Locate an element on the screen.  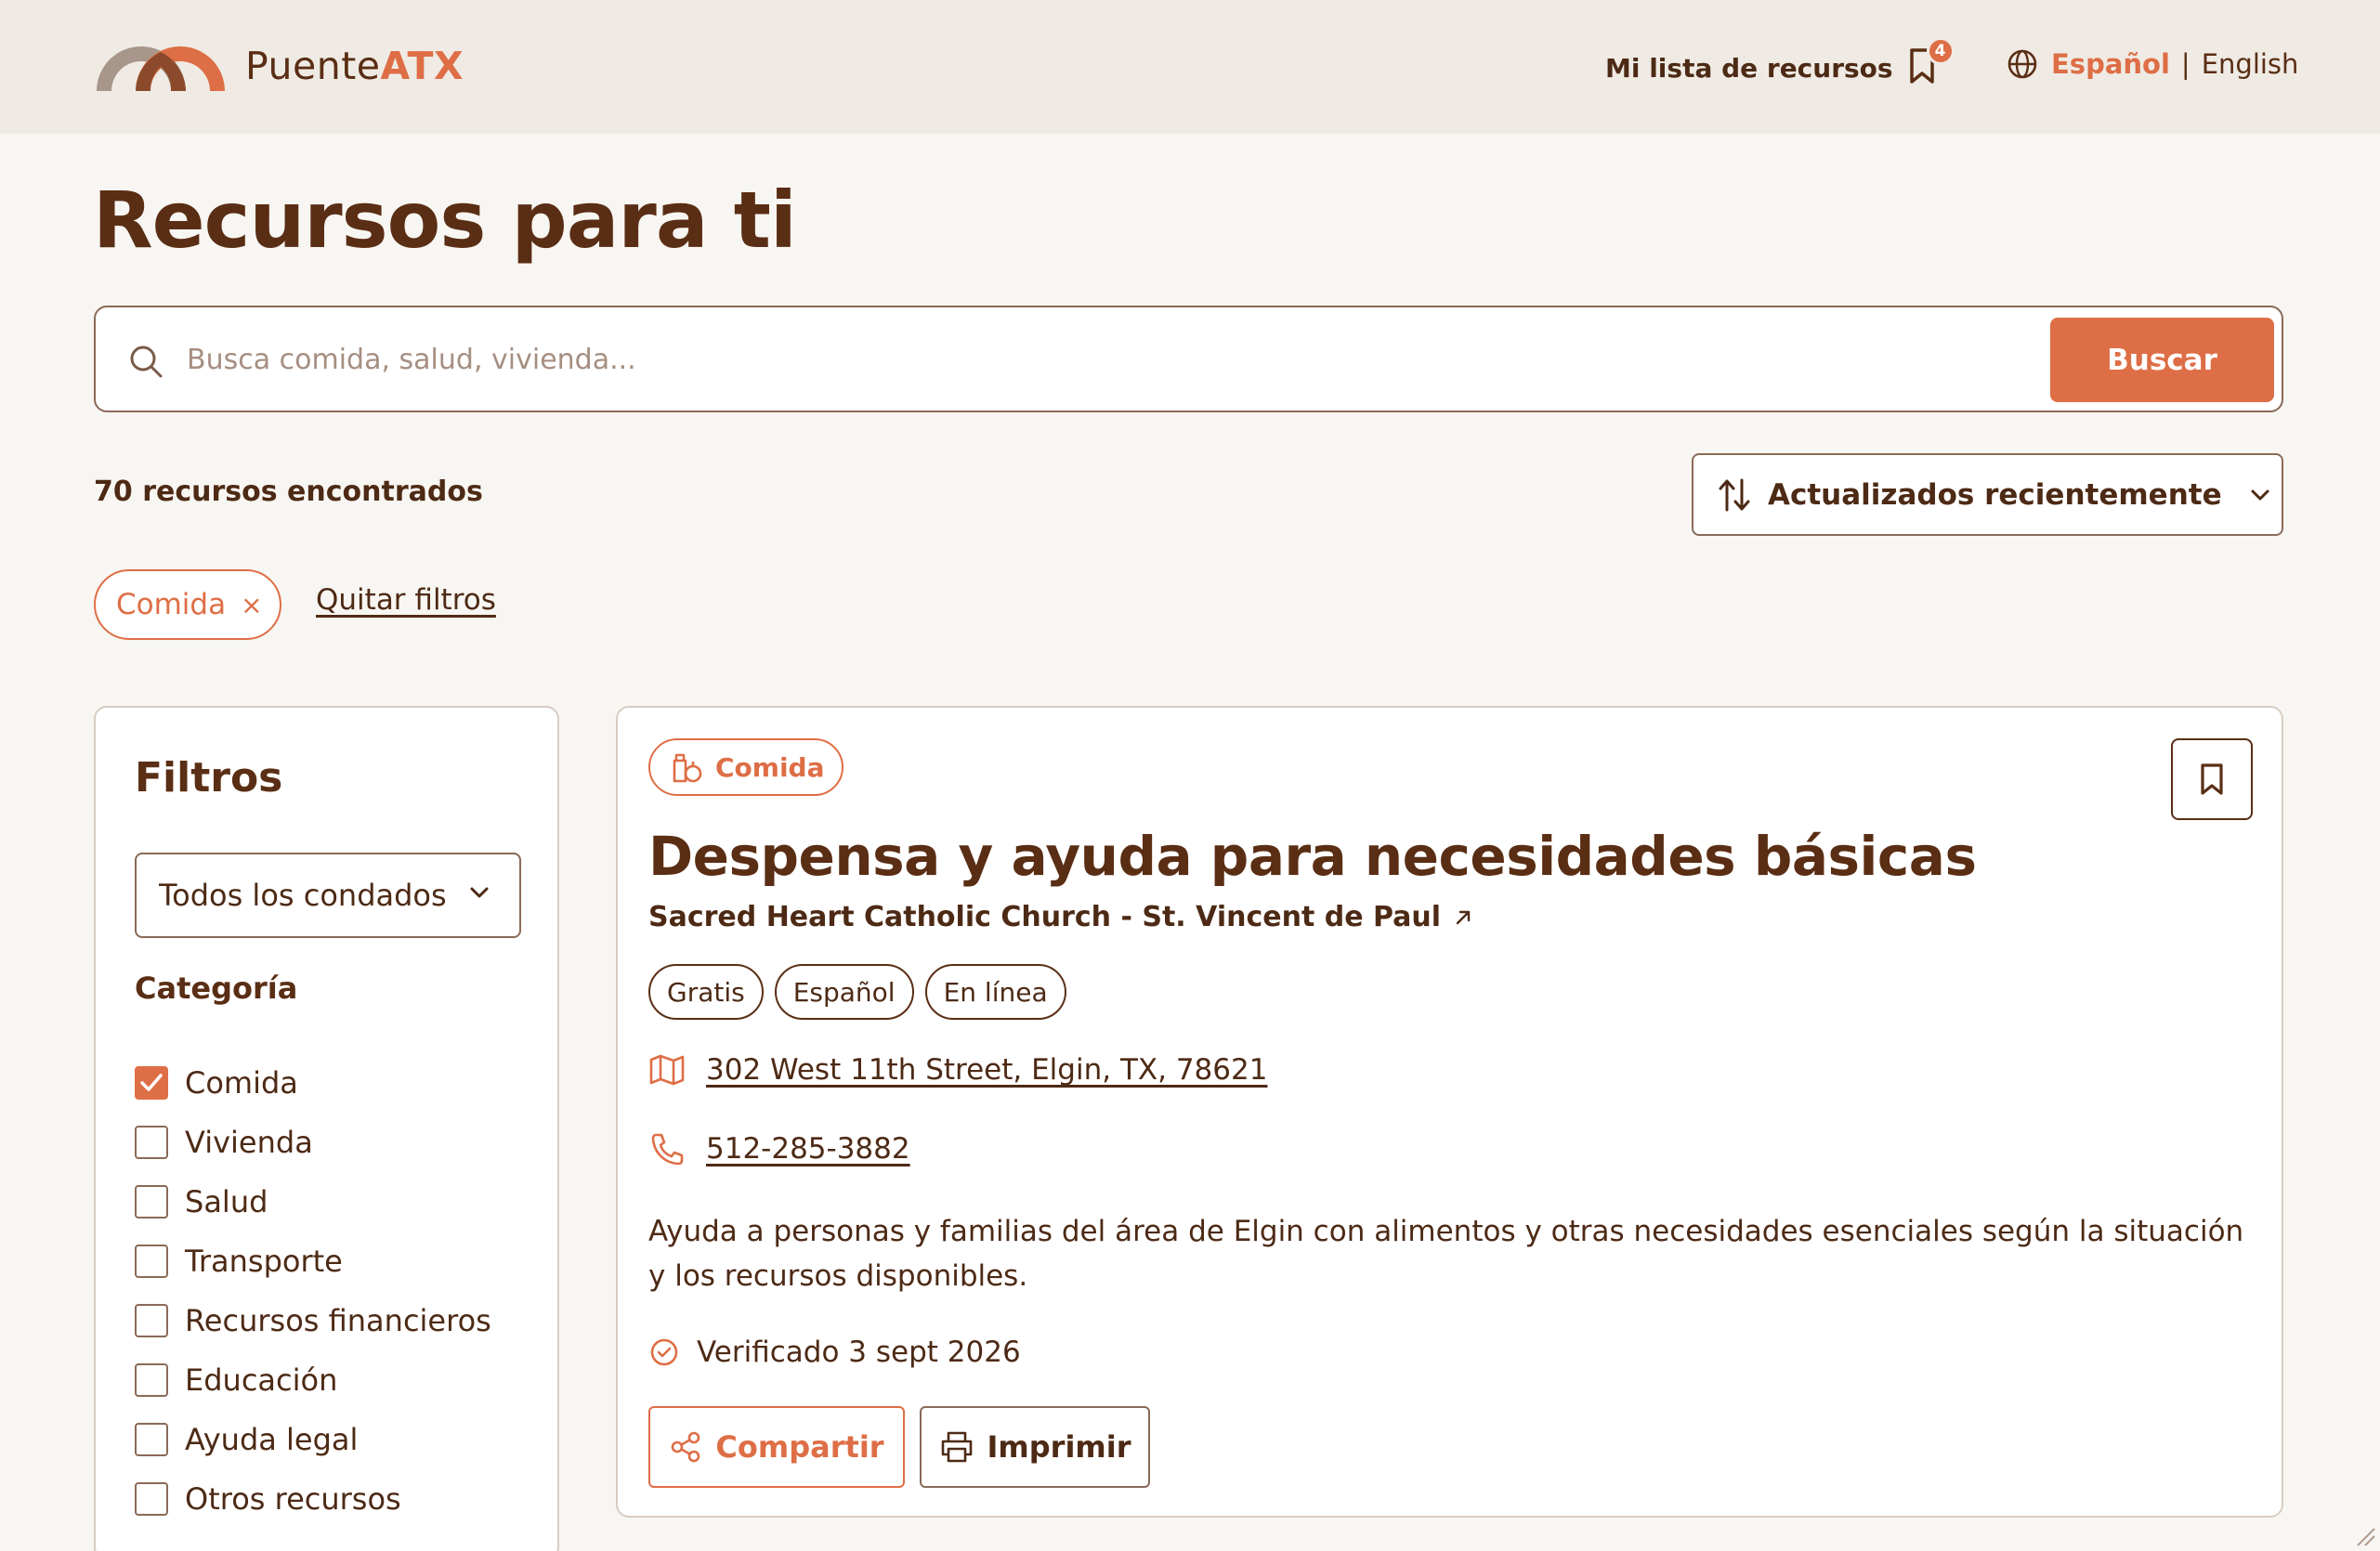
print-button: Imprimir is located at coordinates (1035, 1447).